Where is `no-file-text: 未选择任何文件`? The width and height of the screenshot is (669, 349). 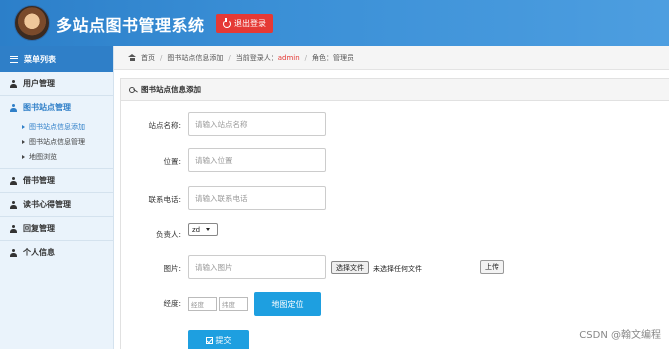
no-file-text: 未选择任何文件 is located at coordinates (397, 269).